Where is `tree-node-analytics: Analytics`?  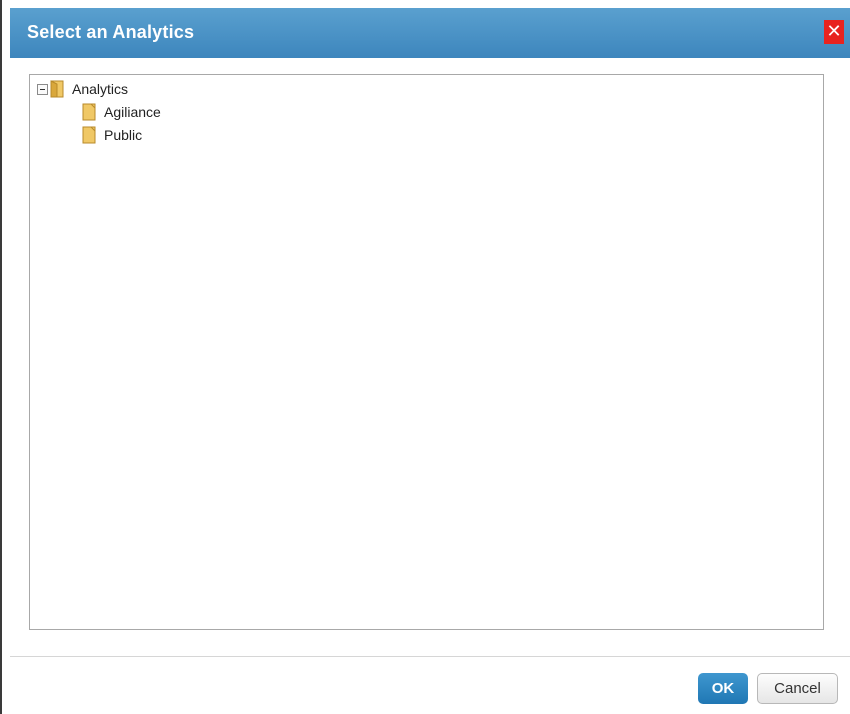 tree-node-analytics: Analytics is located at coordinates (82, 89).